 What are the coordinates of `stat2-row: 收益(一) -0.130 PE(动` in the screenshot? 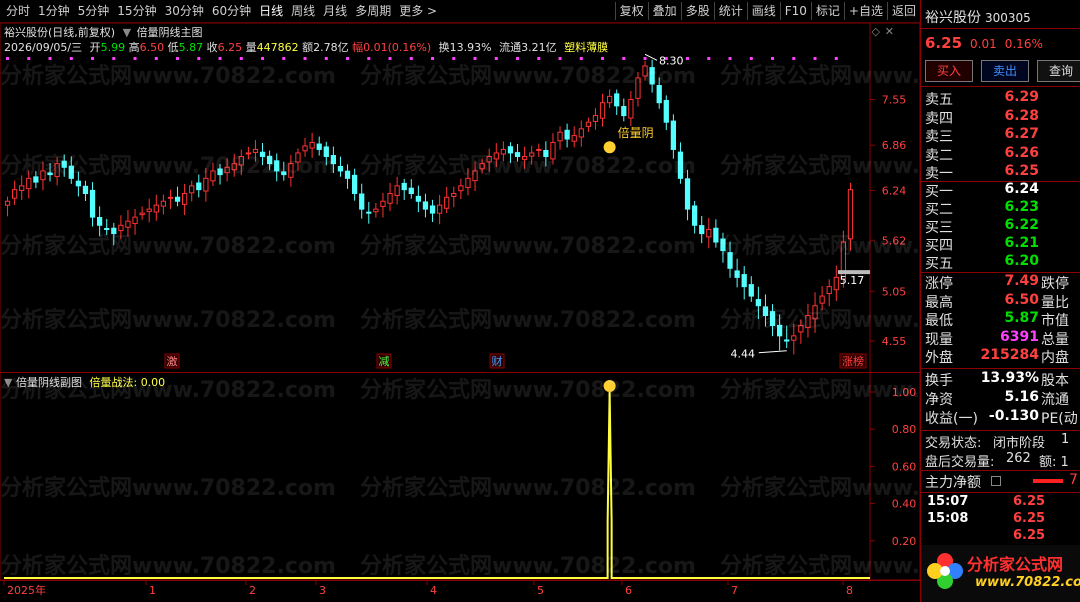 It's located at (1000, 417).